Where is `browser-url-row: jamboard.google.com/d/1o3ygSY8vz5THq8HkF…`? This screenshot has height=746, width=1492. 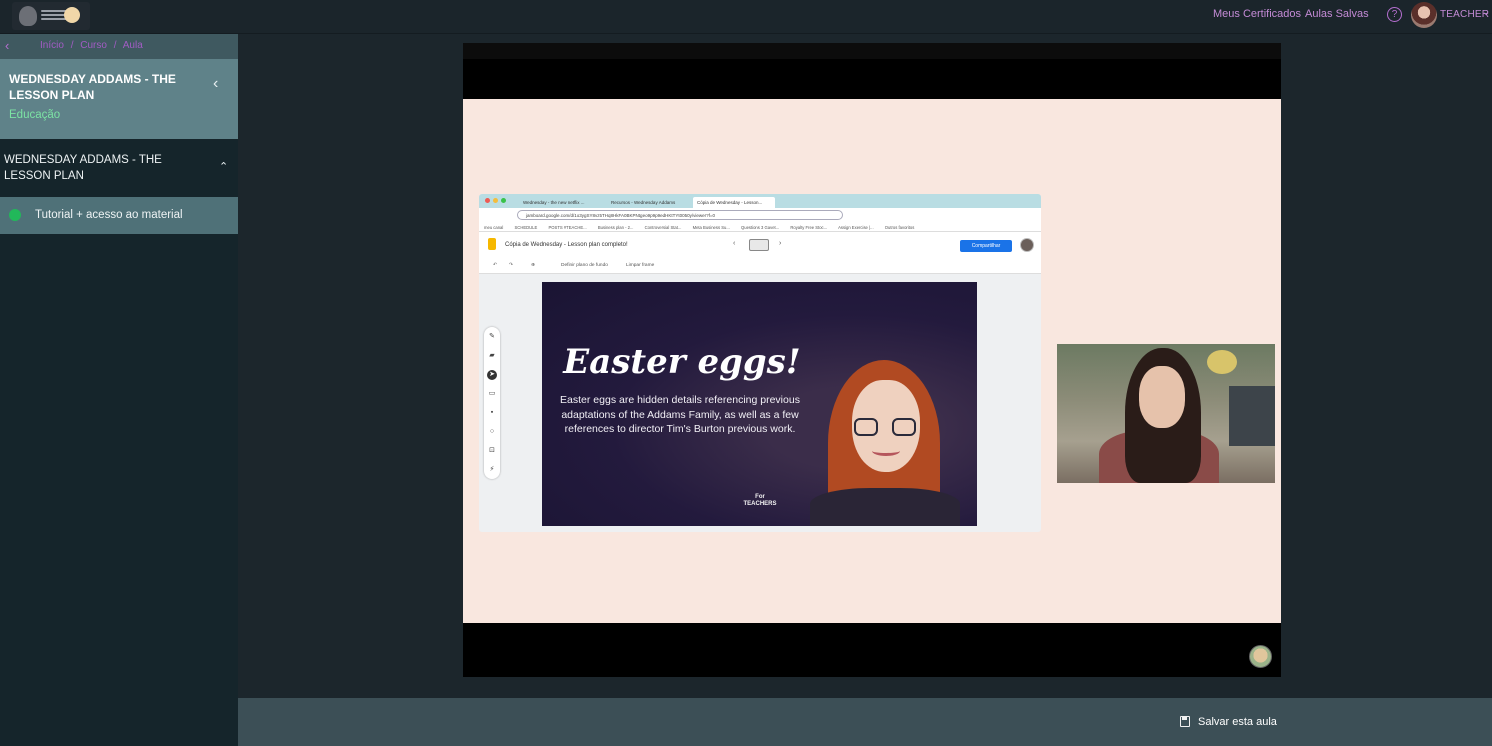
browser-url-row: jamboard.google.com/d/1o3ygSY8vz5THq8HkF… is located at coordinates (760, 215).